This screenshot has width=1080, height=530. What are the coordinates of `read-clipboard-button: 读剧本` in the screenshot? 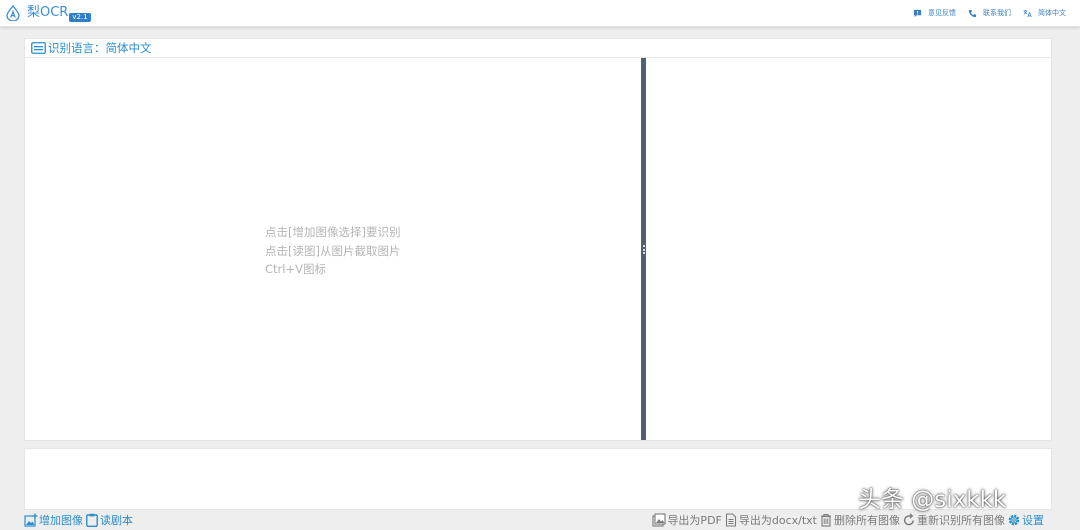 It's located at (109, 520).